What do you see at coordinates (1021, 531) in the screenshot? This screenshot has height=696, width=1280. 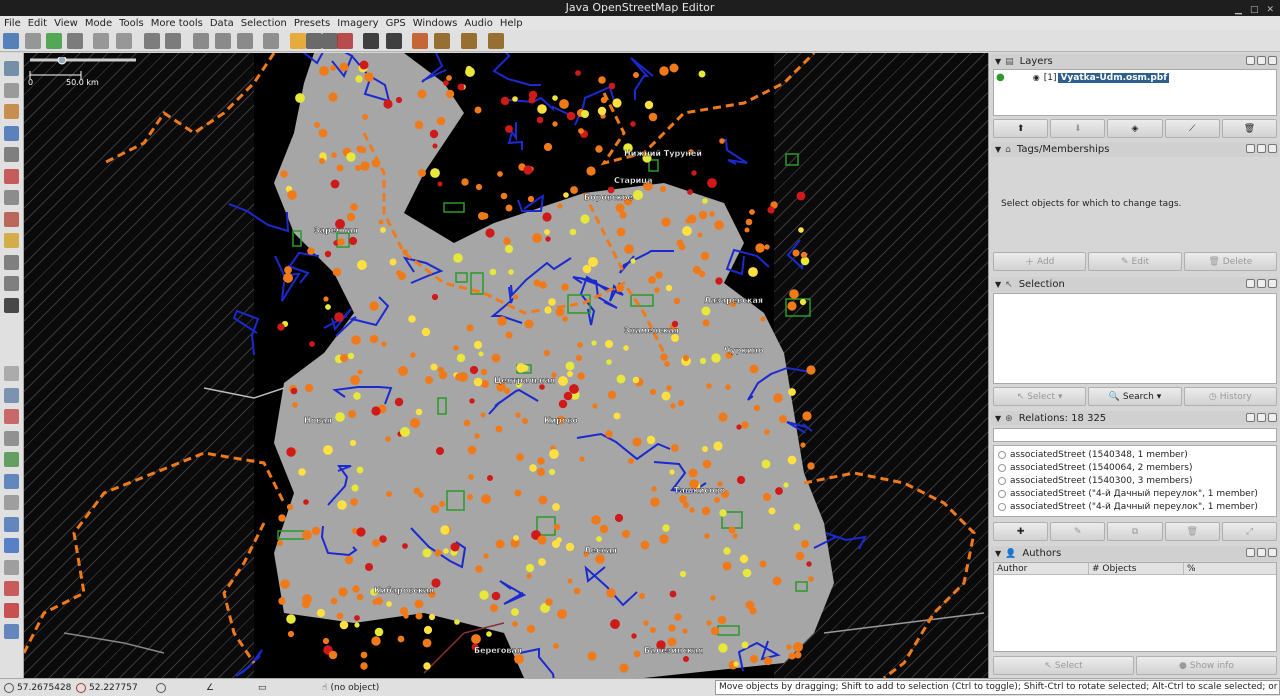 I see `add-relation-button: ✚` at bounding box center [1021, 531].